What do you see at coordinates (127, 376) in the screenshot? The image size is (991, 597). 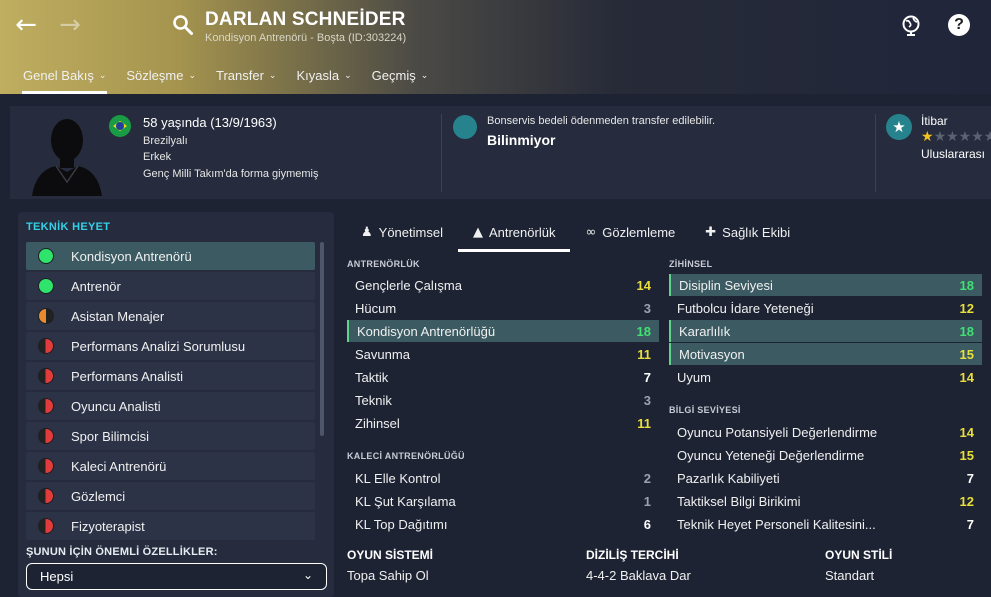 I see `staff-item-label: Performans Analisti` at bounding box center [127, 376].